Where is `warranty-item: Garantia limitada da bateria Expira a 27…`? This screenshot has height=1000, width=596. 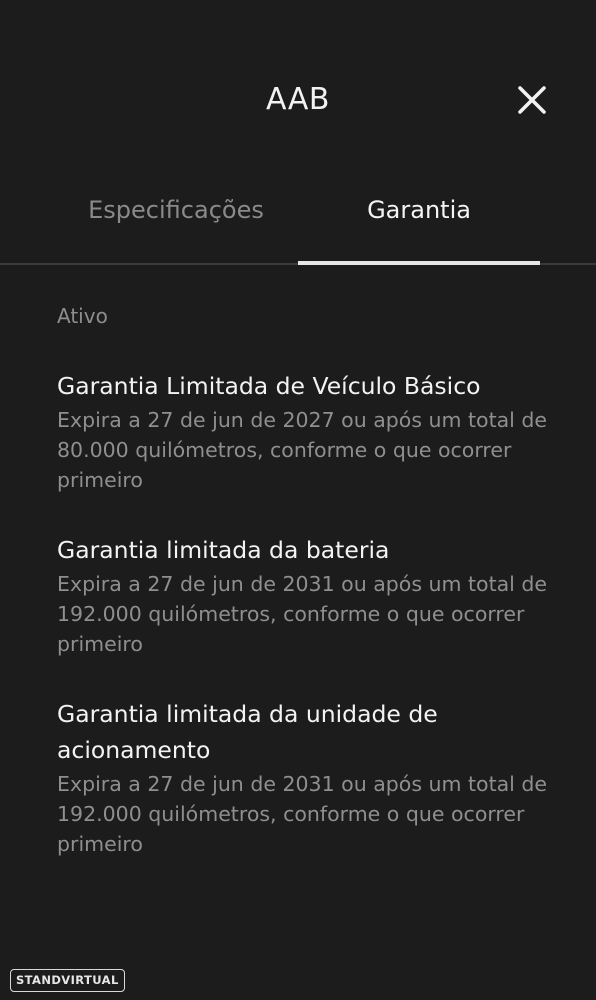
warranty-item: Garantia limitada da bateria Expira a 27… is located at coordinates (302, 595).